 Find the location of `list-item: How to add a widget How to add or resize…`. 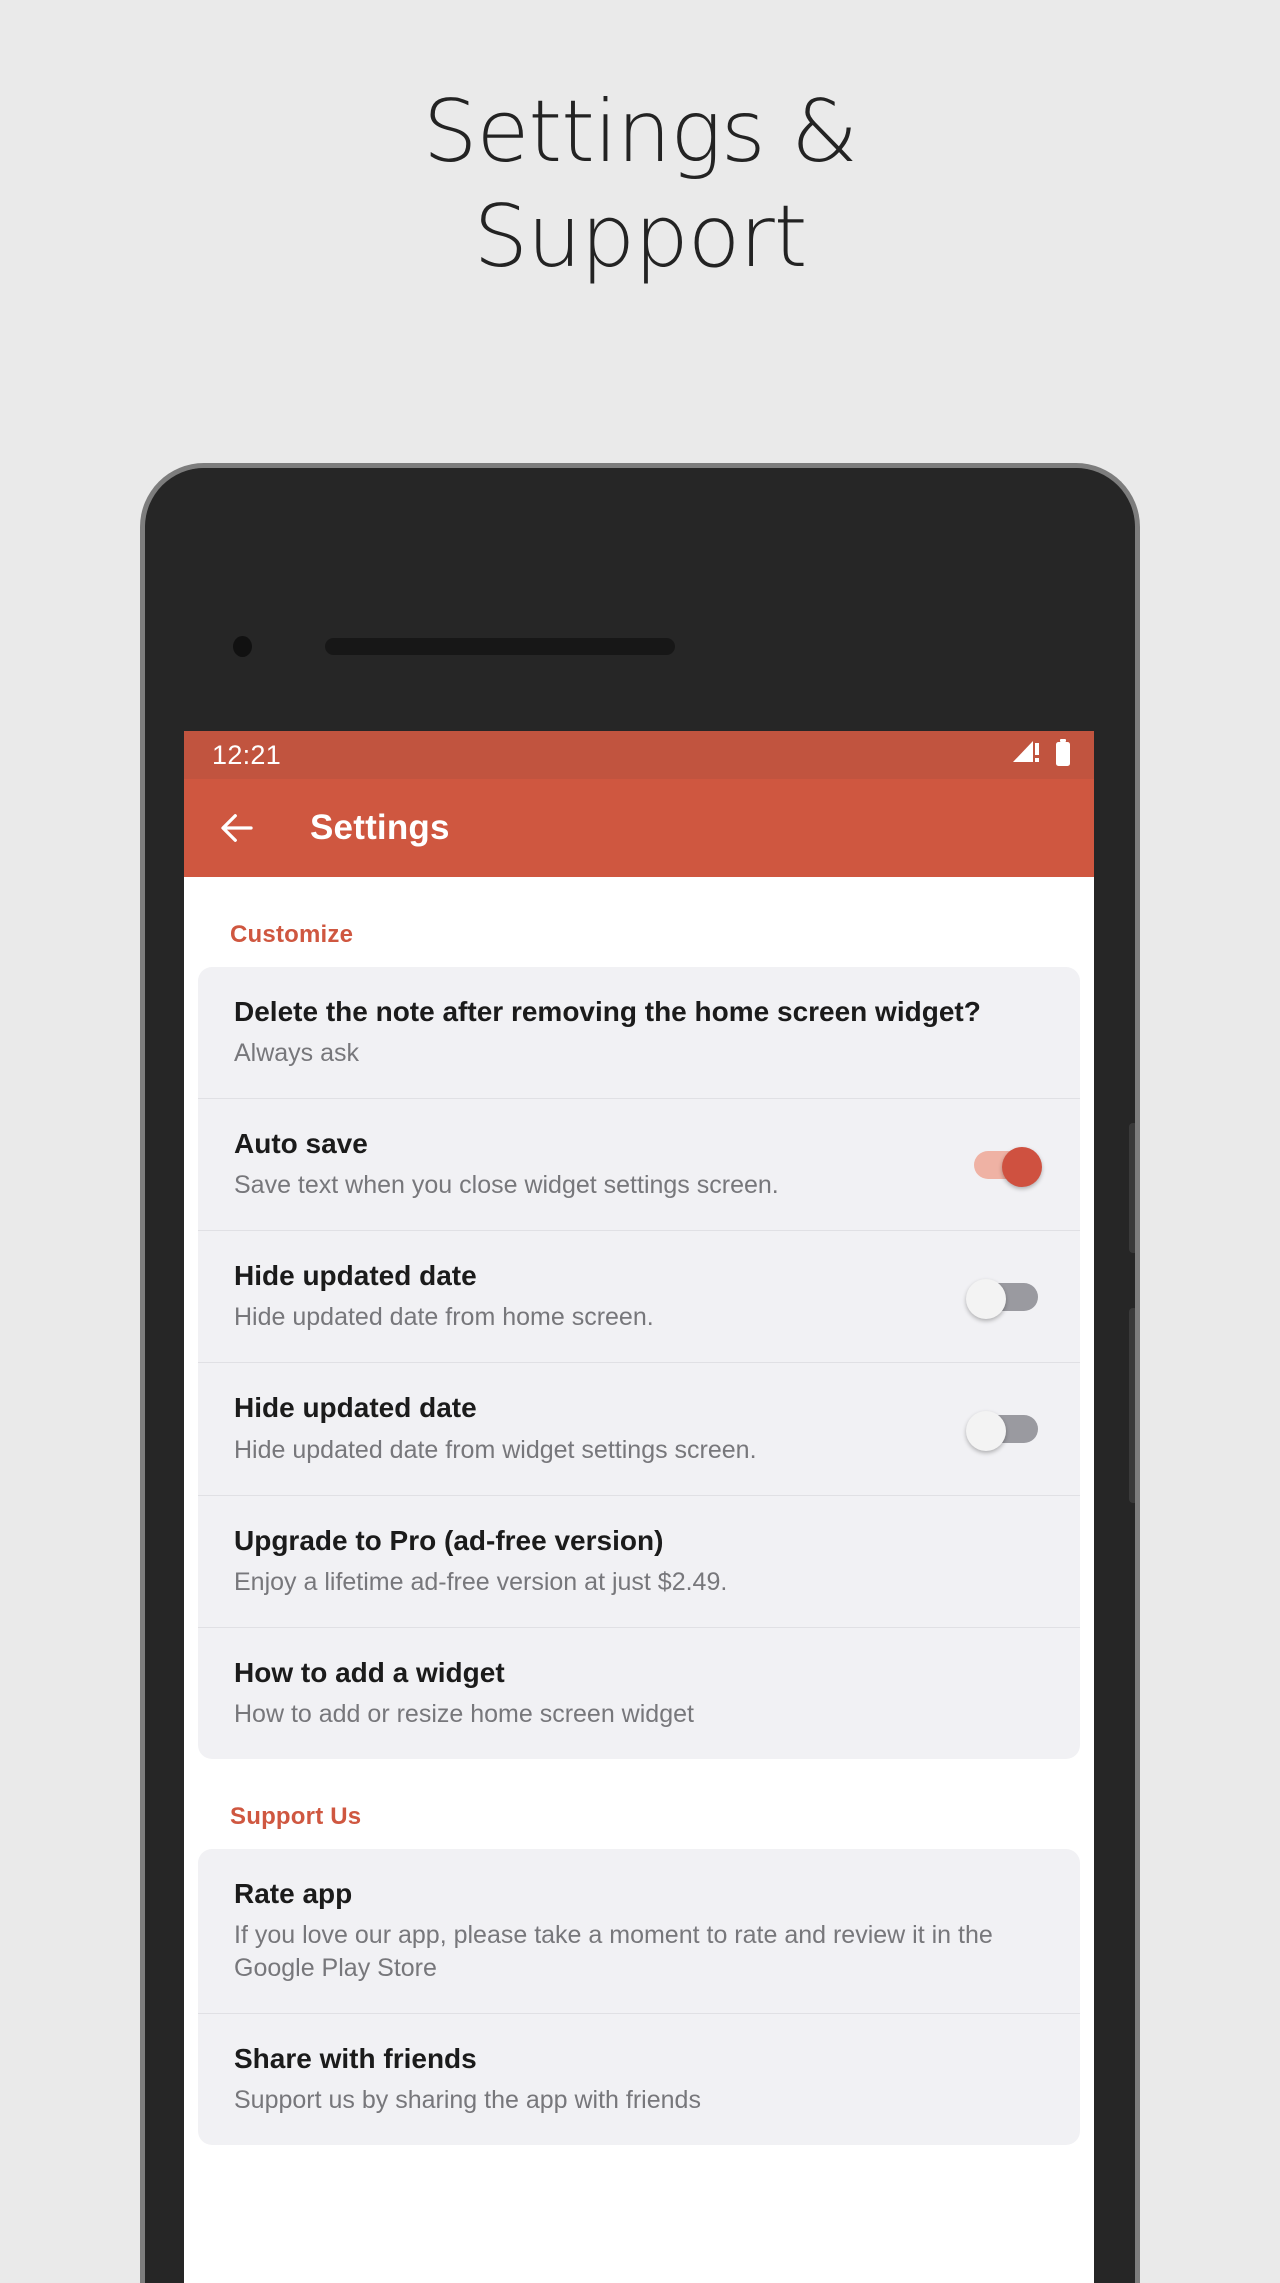

list-item: How to add a widget How to add or resize… is located at coordinates (639, 1692).